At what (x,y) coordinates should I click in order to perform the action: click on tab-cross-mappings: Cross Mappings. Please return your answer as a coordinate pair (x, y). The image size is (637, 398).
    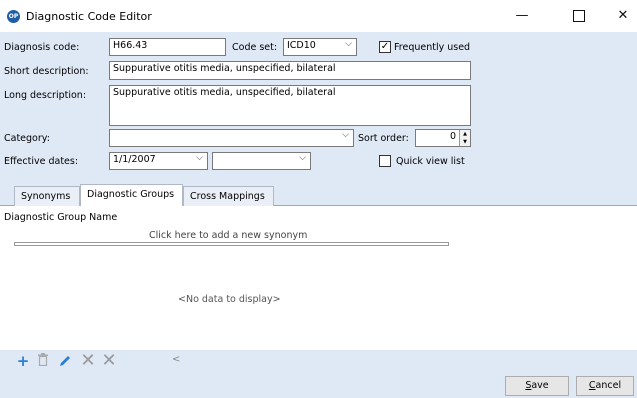
    Looking at the image, I should click on (228, 196).